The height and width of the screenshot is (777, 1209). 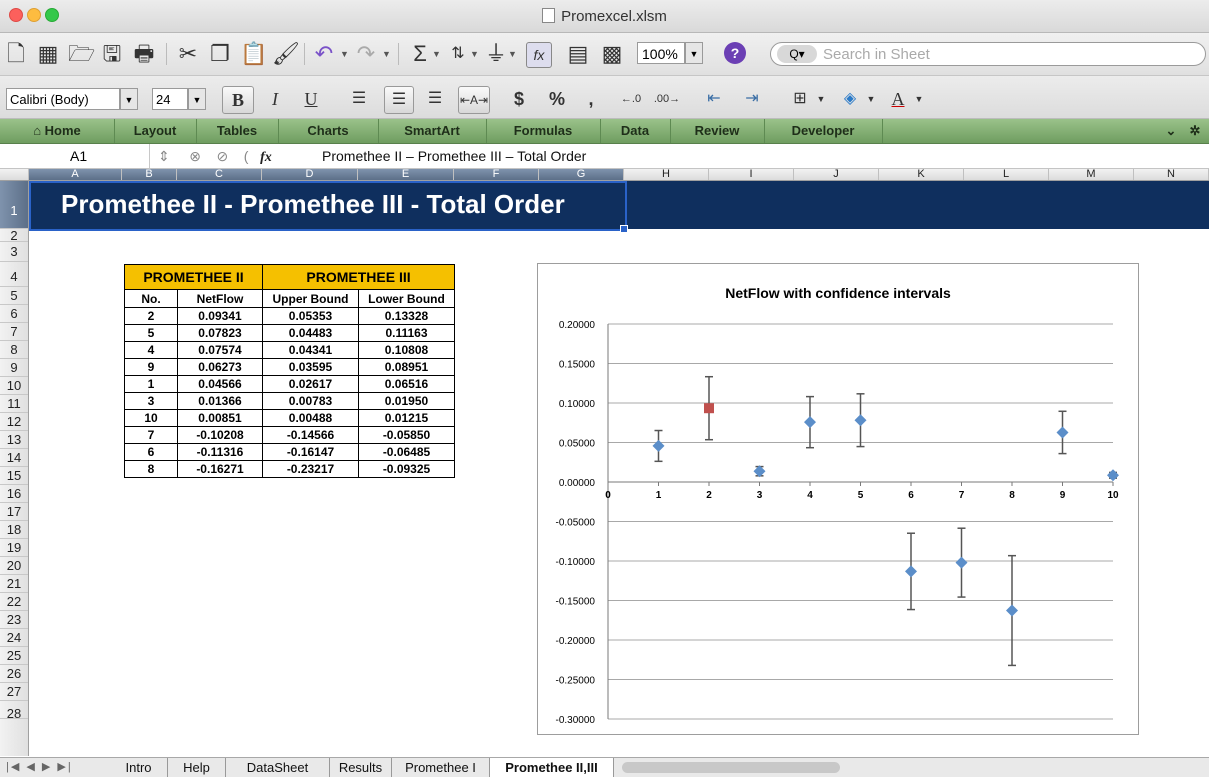 What do you see at coordinates (14, 530) in the screenshot?
I see `row-header-18: 18` at bounding box center [14, 530].